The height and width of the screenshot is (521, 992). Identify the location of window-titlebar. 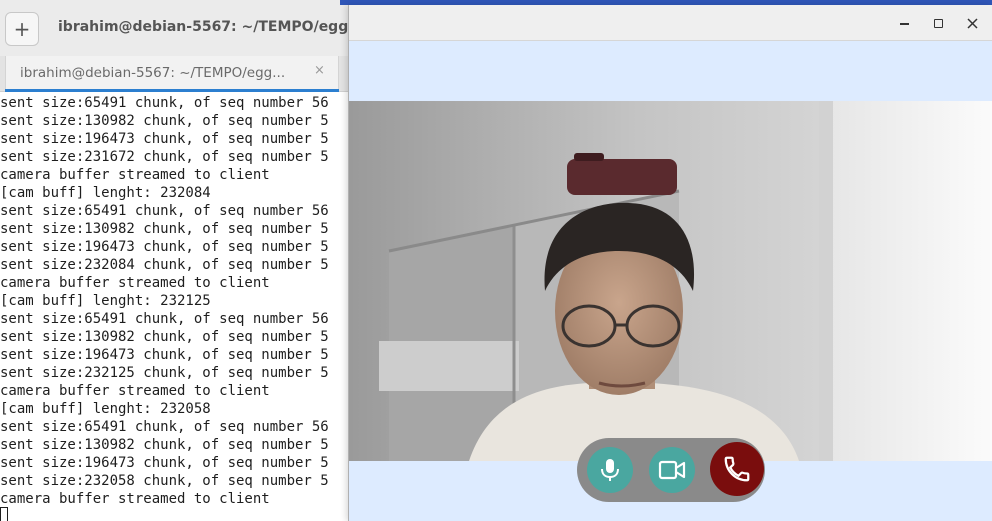
(670, 23).